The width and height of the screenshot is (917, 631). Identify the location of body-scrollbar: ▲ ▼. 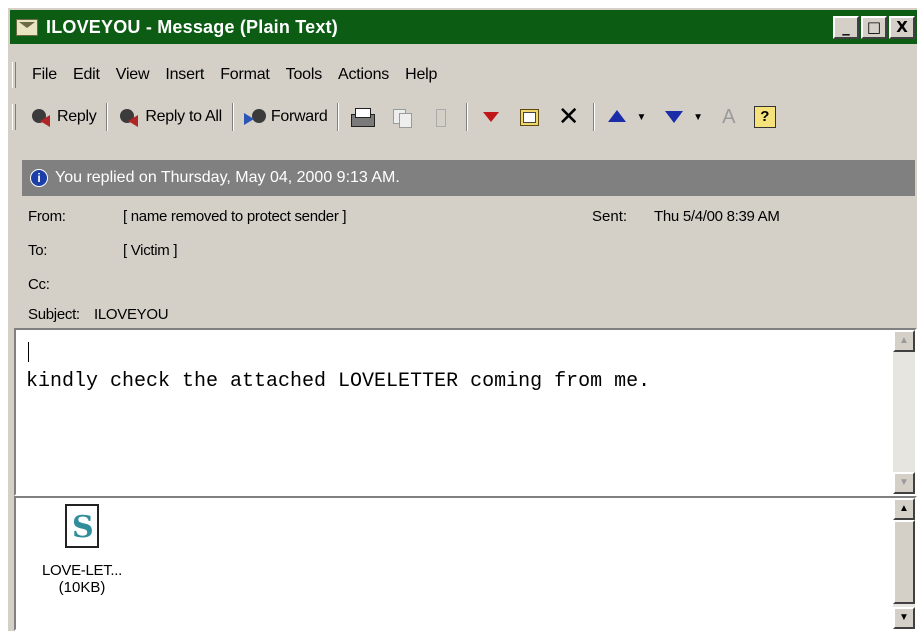
(904, 412).